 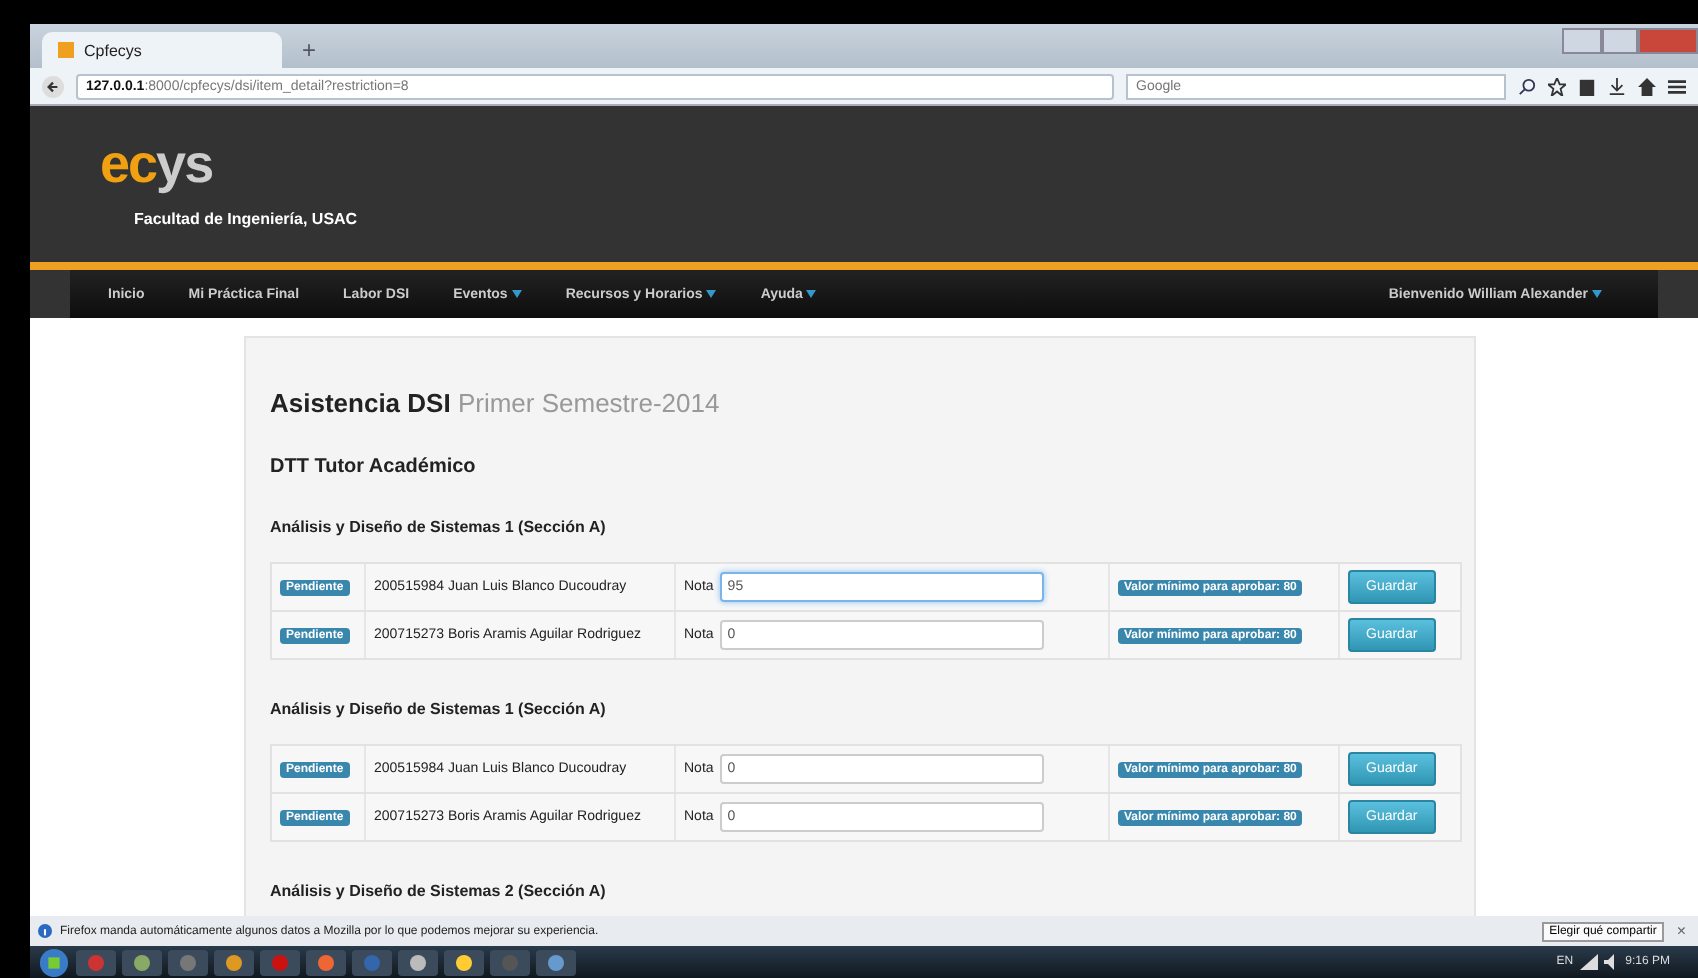 I want to click on browser-tab: Cpfecys, so click(x=162, y=50).